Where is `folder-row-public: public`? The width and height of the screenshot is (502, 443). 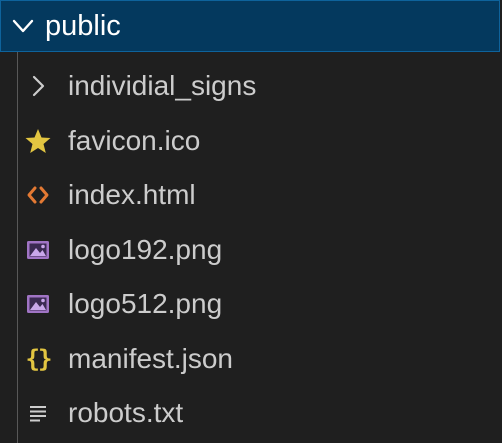
folder-row-public: public is located at coordinates (250, 26).